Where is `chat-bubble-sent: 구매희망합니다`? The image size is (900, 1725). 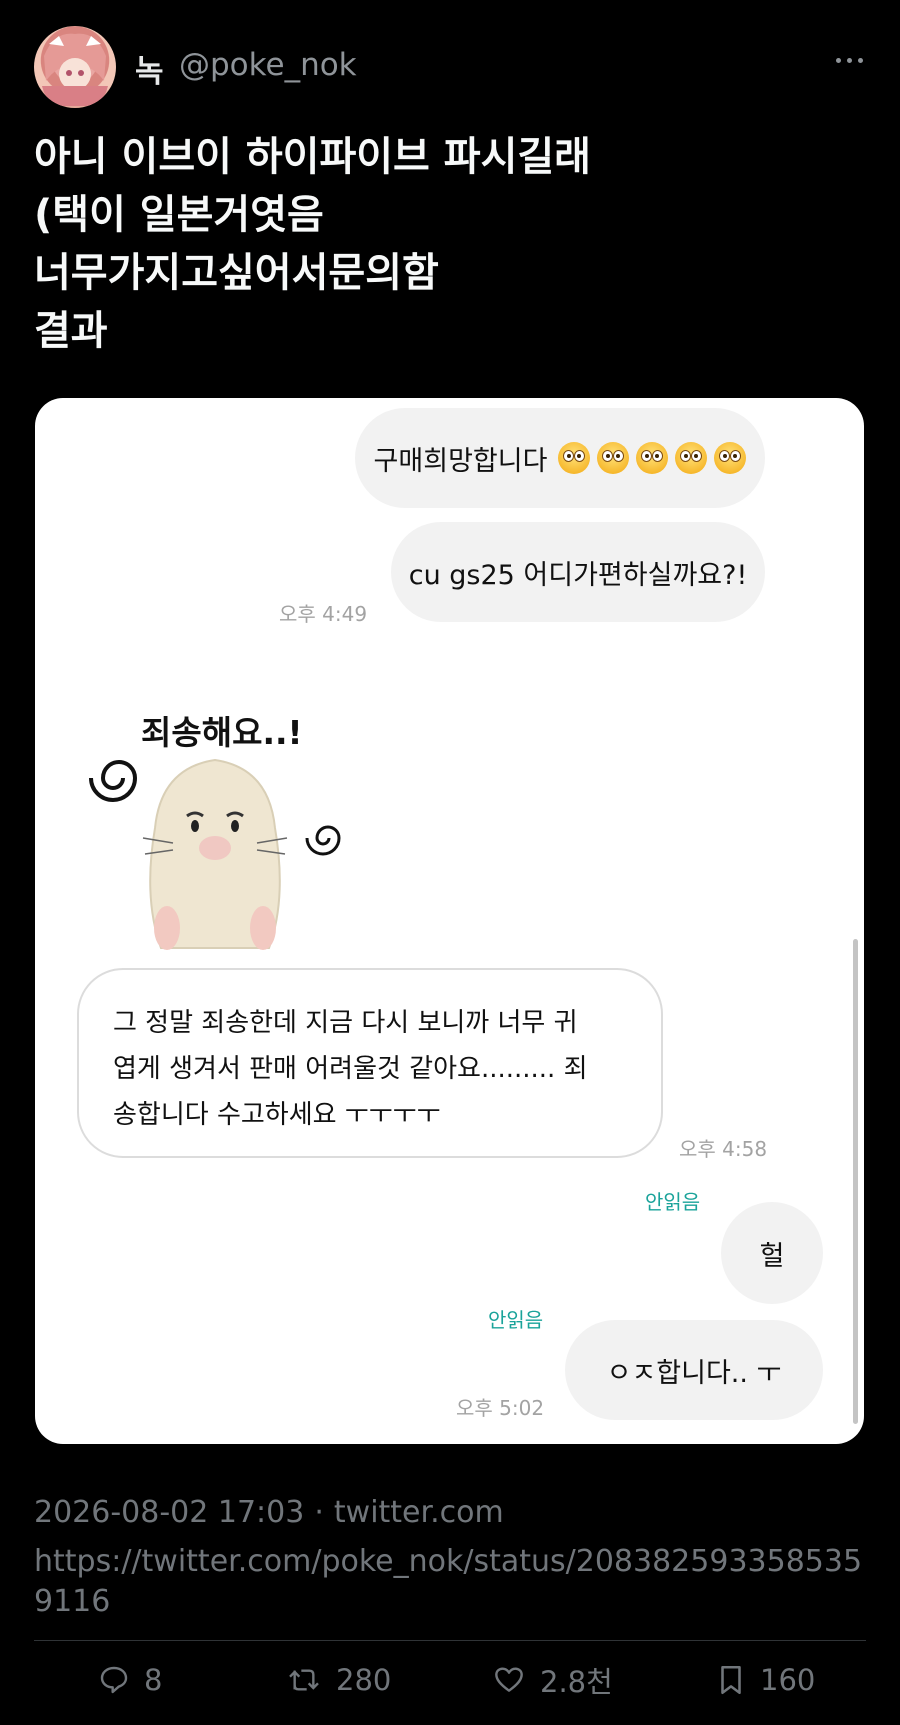 chat-bubble-sent: 구매희망합니다 is located at coordinates (560, 458).